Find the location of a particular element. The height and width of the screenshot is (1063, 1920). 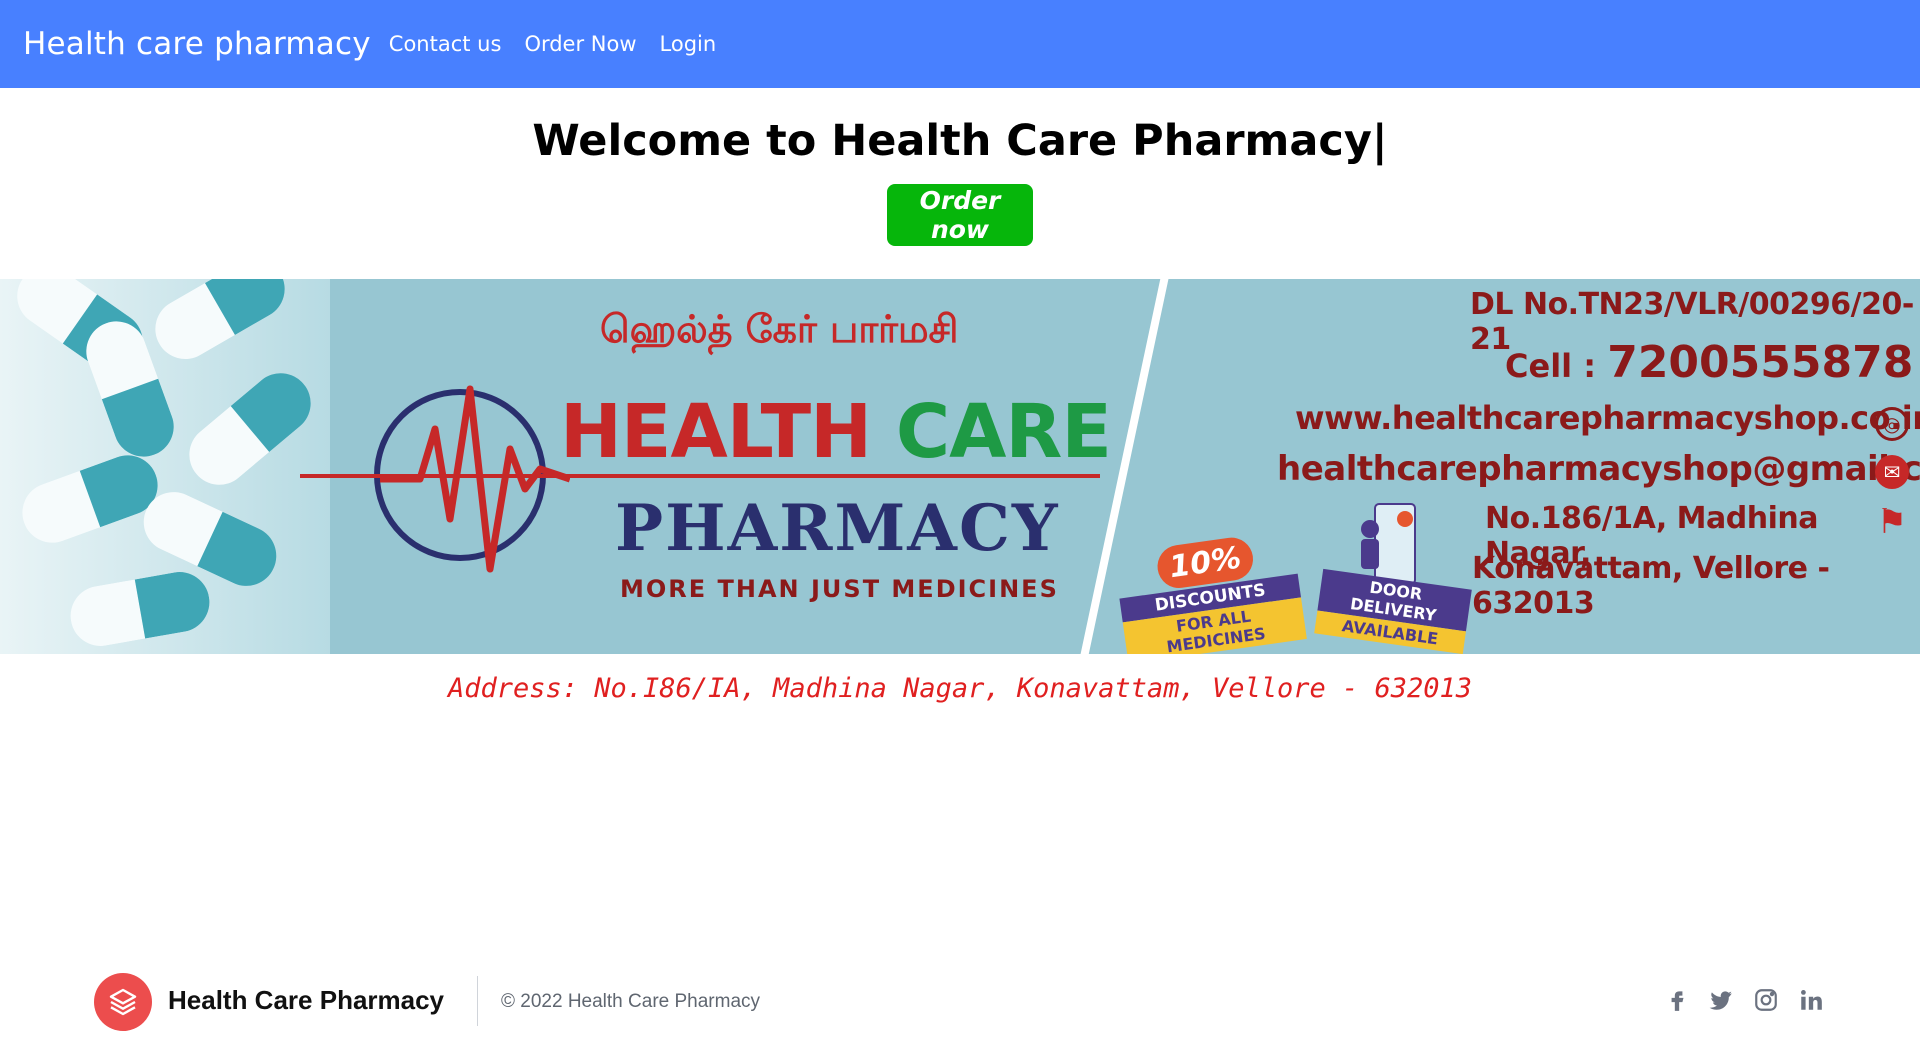

location-pin-icon: ⚑ is located at coordinates (1892, 522).